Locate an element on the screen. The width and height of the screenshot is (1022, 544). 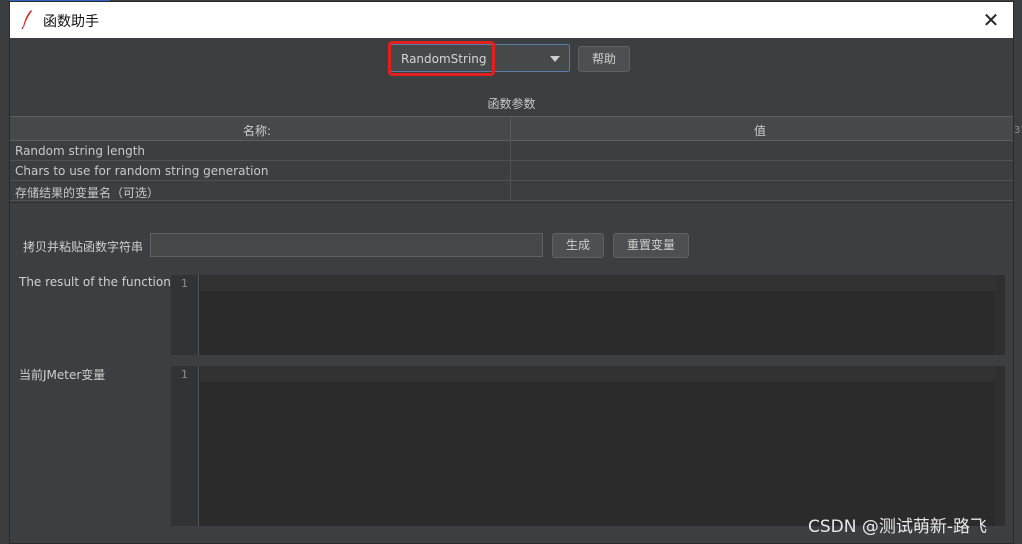
table-row: Random string length is located at coordinates (511, 151).